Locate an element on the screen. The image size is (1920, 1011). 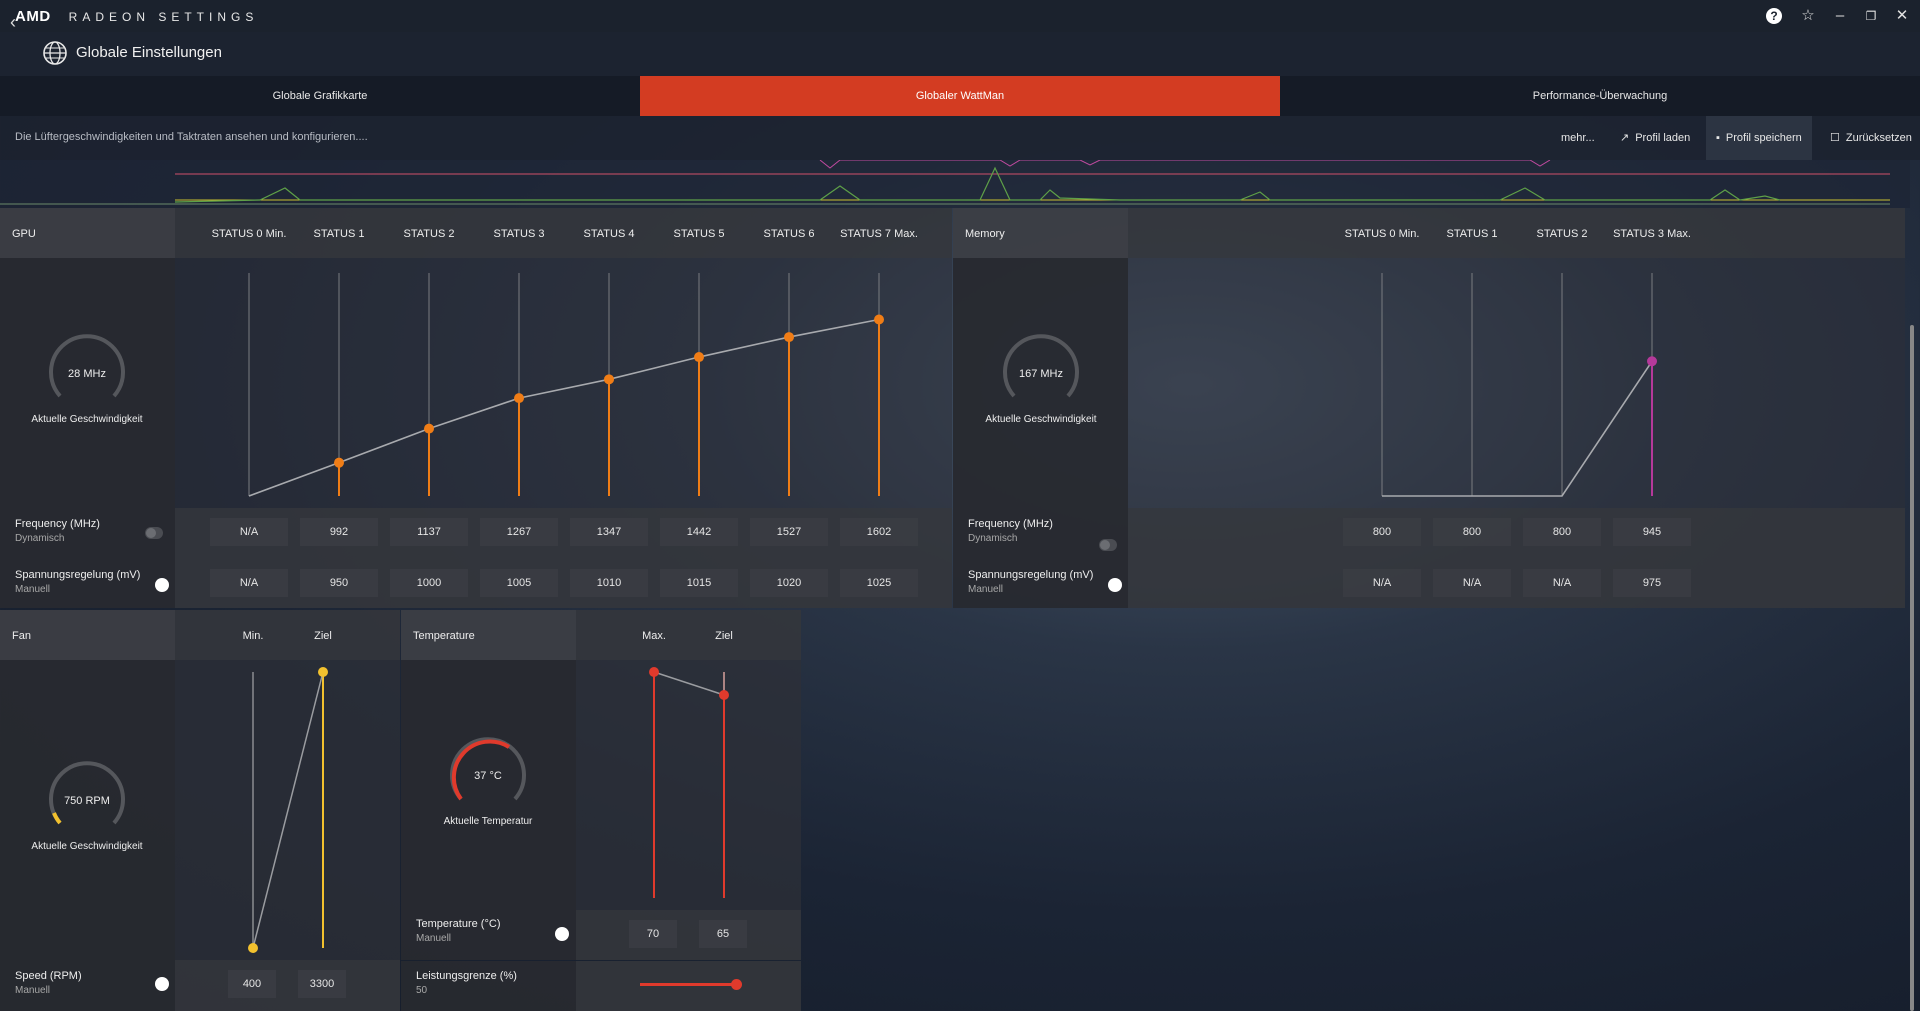
gpu-status-label: STATUS 5 is located at coordinates (699, 234).